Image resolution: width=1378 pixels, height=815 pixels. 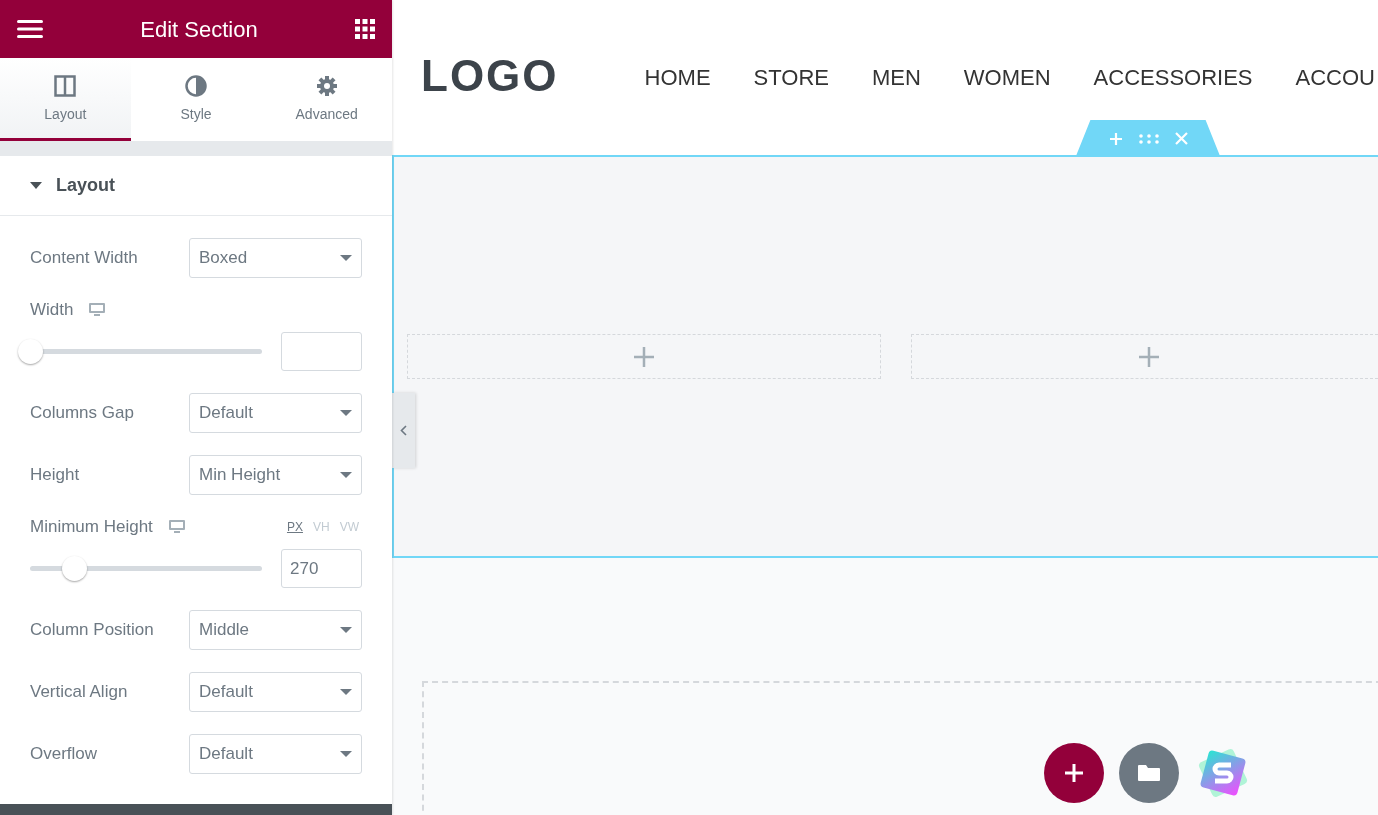 I want to click on template-button, so click(x=1149, y=773).